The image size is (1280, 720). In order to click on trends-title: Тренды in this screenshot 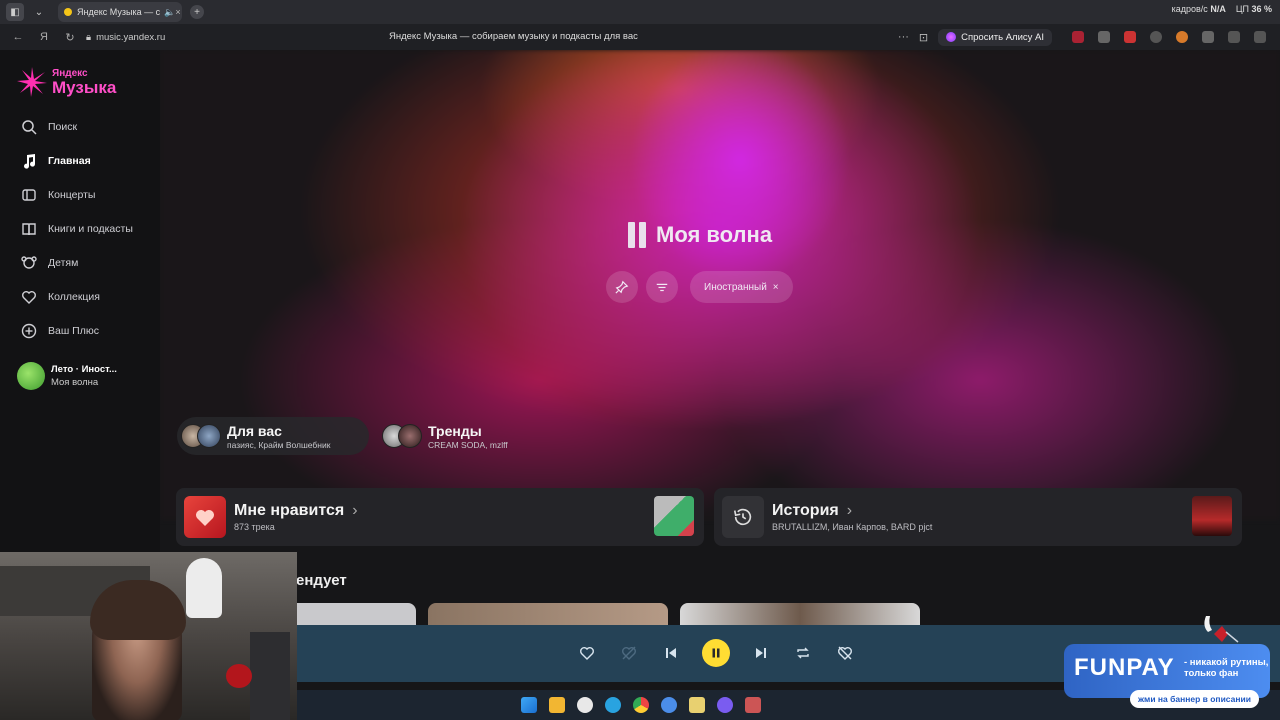, I will do `click(455, 430)`.